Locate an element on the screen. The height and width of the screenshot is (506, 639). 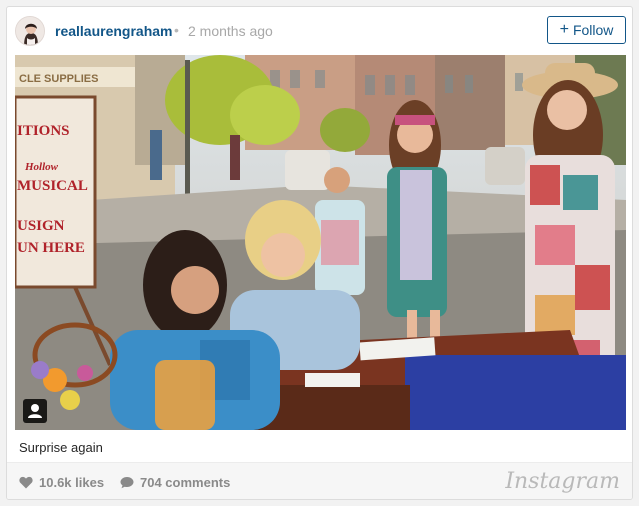
comment-icon is located at coordinates (127, 483).